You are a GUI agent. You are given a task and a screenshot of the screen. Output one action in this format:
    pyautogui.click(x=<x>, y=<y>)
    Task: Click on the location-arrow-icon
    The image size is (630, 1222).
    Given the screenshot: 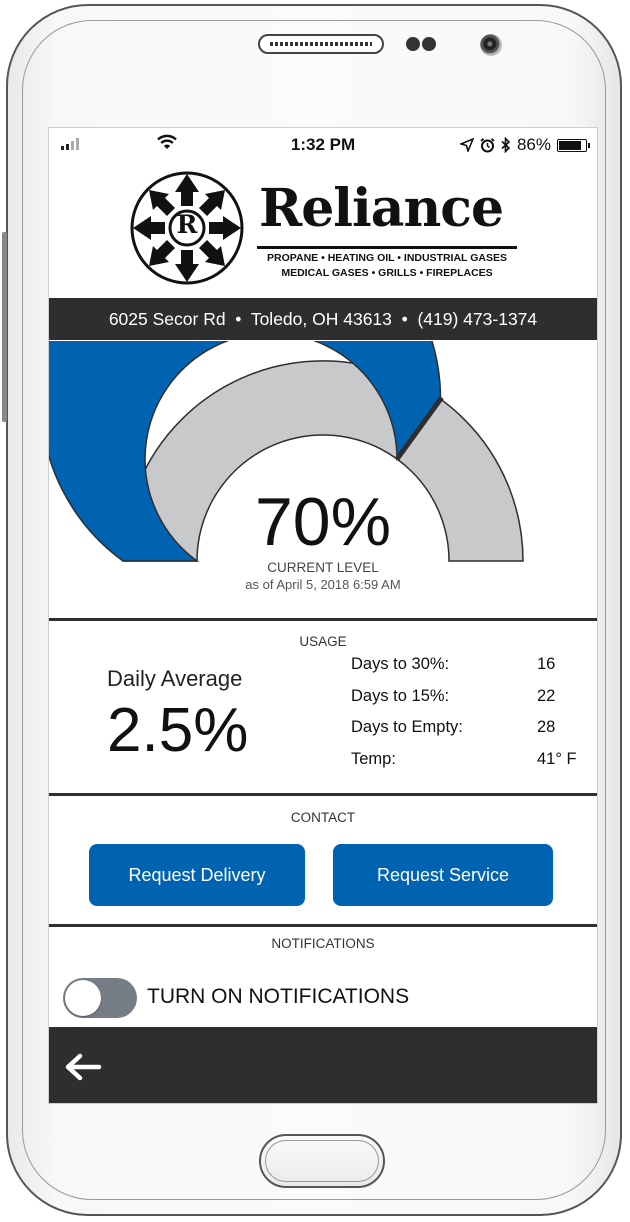 What is the action you would take?
    pyautogui.click(x=466, y=145)
    